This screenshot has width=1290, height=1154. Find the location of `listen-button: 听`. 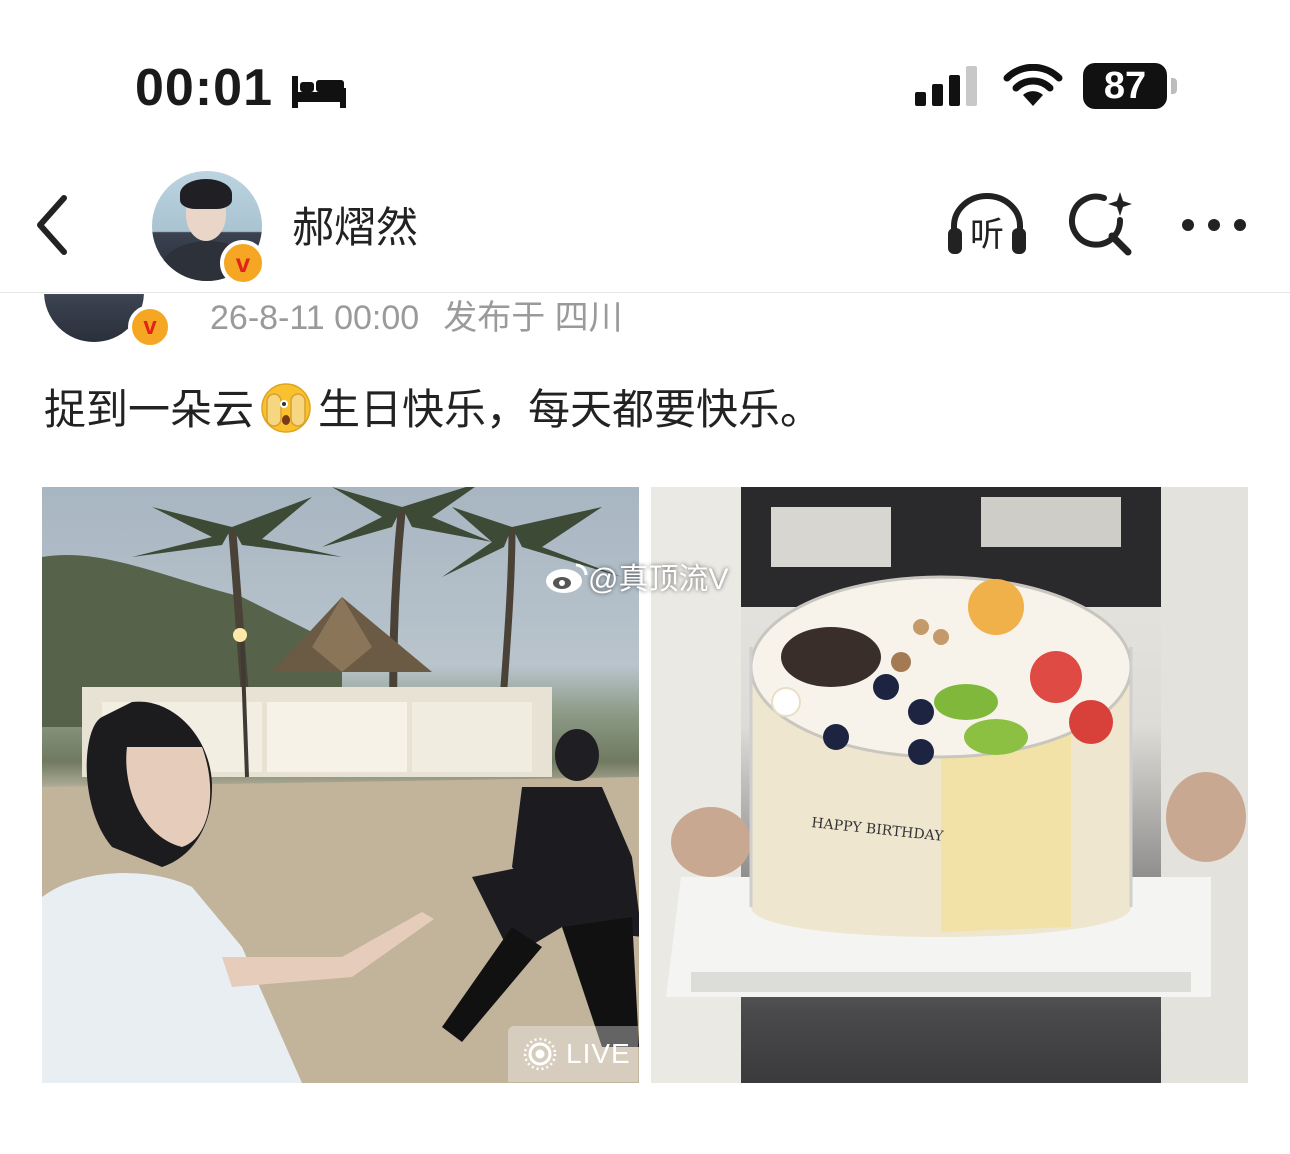

listen-button: 听 is located at coordinates (987, 225).